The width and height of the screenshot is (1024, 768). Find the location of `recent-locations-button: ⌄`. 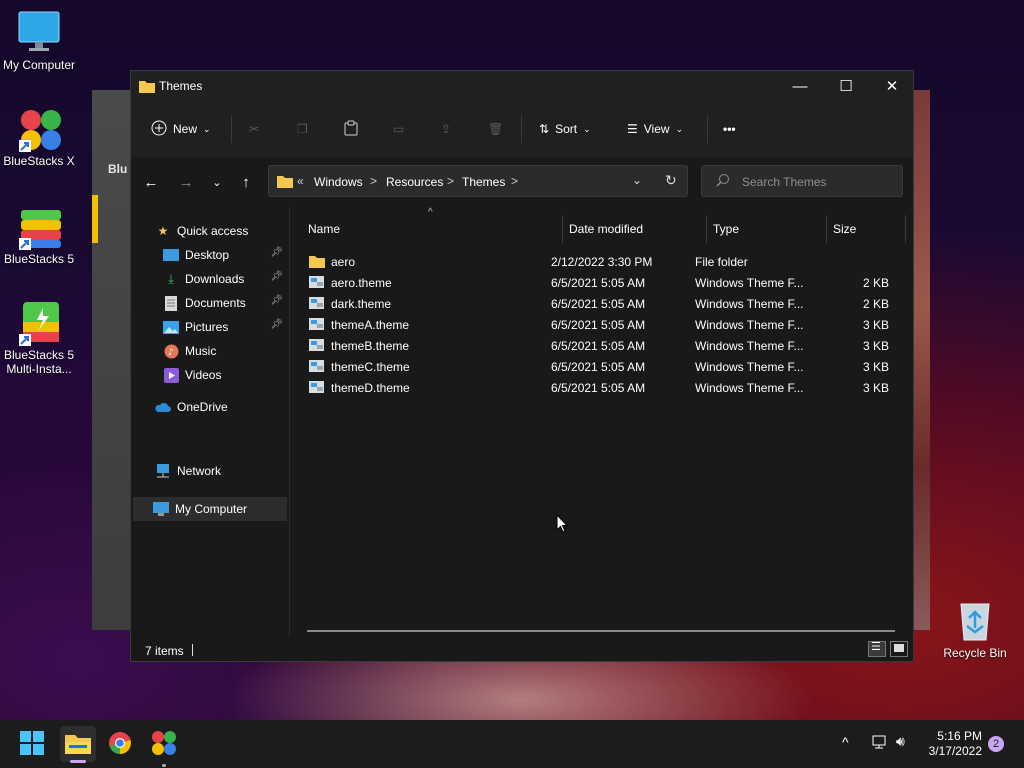

recent-locations-button: ⌄ is located at coordinates (217, 182).